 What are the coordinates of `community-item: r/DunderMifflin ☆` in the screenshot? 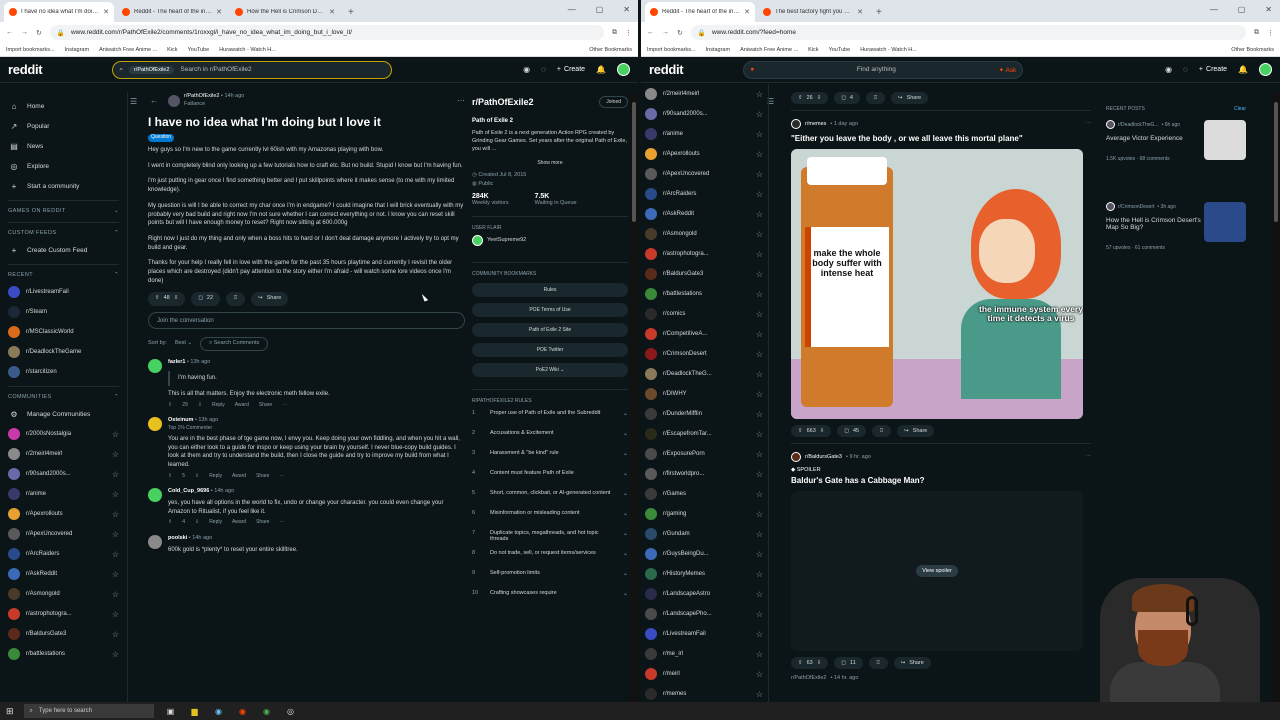 It's located at (704, 414).